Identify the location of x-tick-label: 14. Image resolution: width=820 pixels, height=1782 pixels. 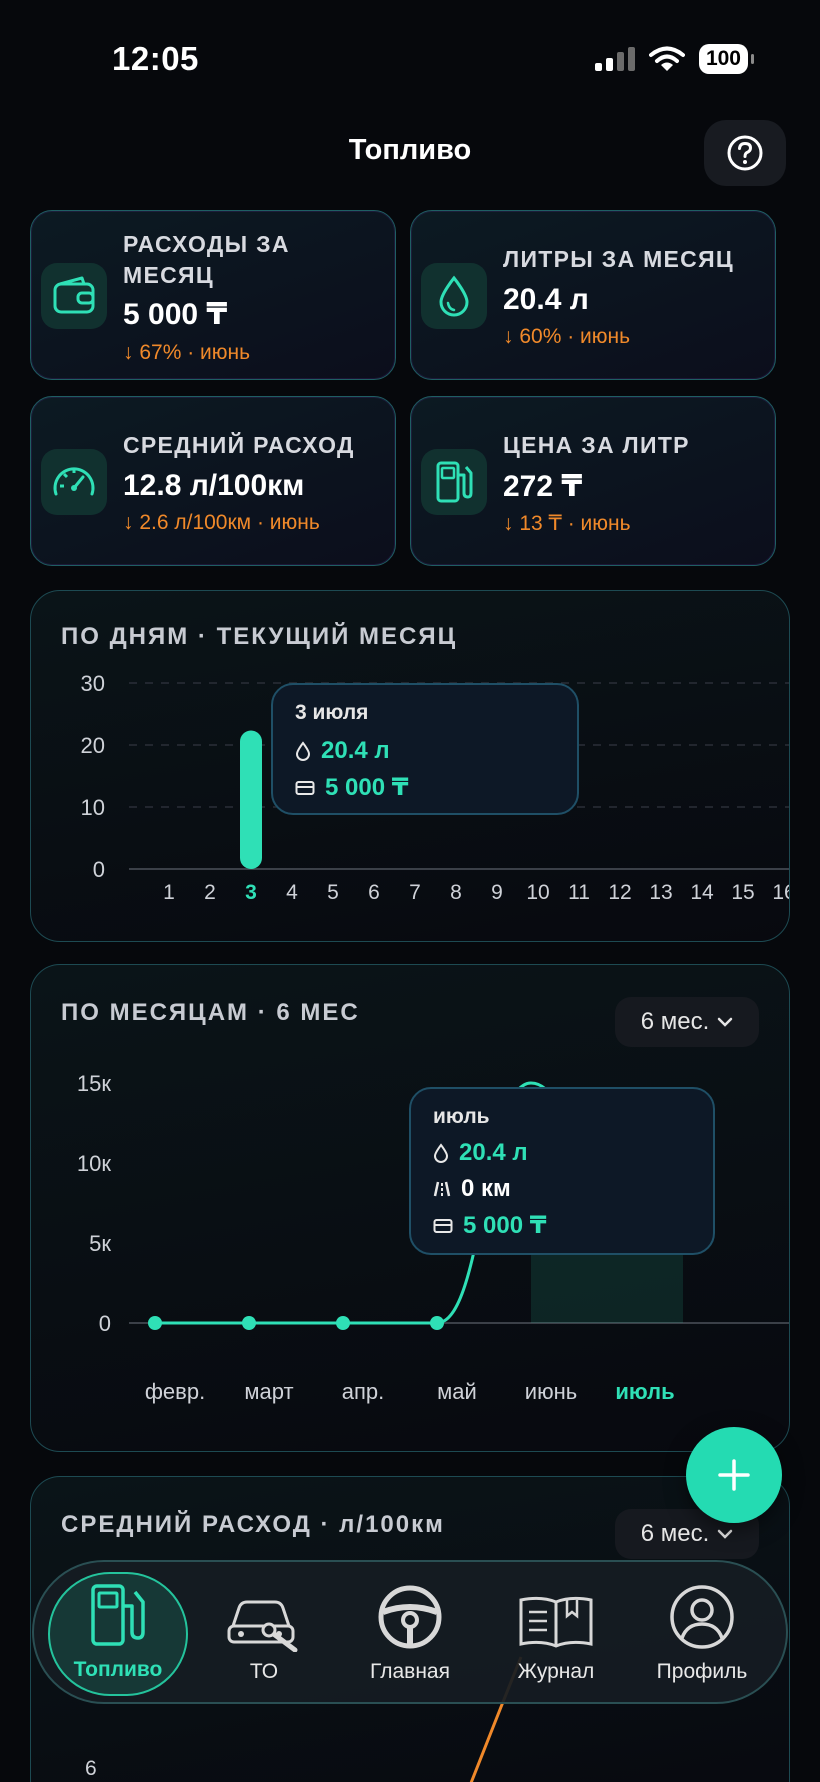
(702, 892).